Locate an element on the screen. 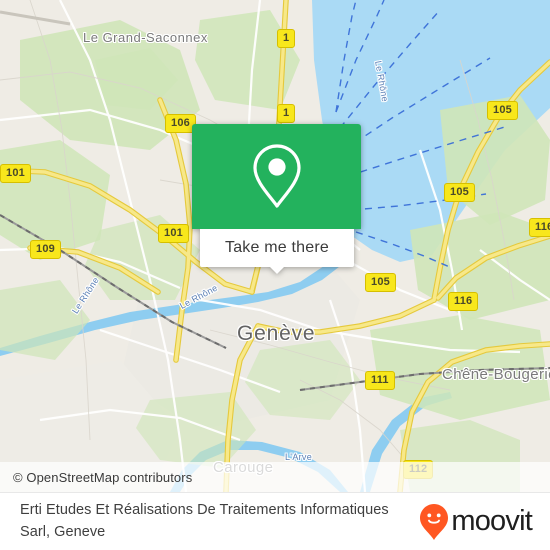 This screenshot has width=550, height=550. road-shield: 109 is located at coordinates (45, 249).